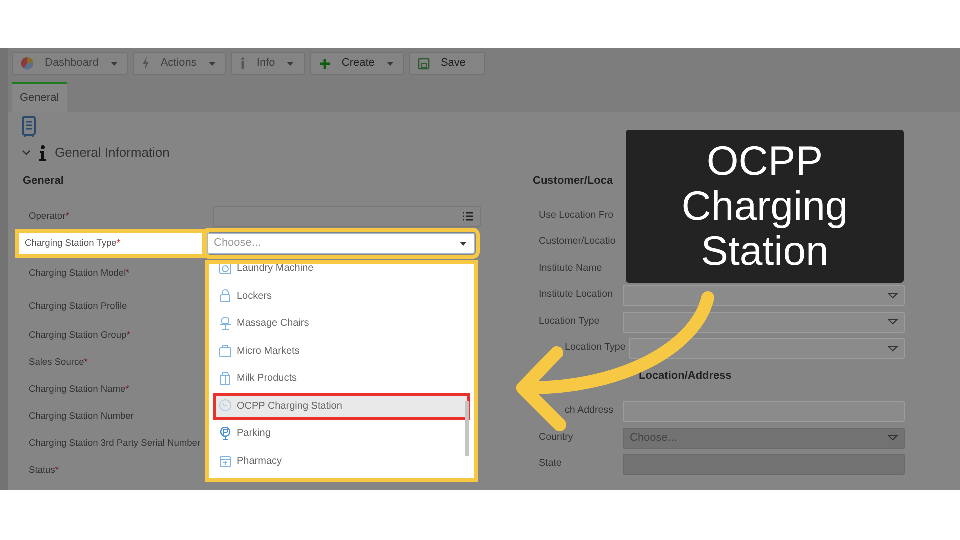 This screenshot has width=960, height=540. I want to click on section-heading: Customer/Loca, so click(573, 181).